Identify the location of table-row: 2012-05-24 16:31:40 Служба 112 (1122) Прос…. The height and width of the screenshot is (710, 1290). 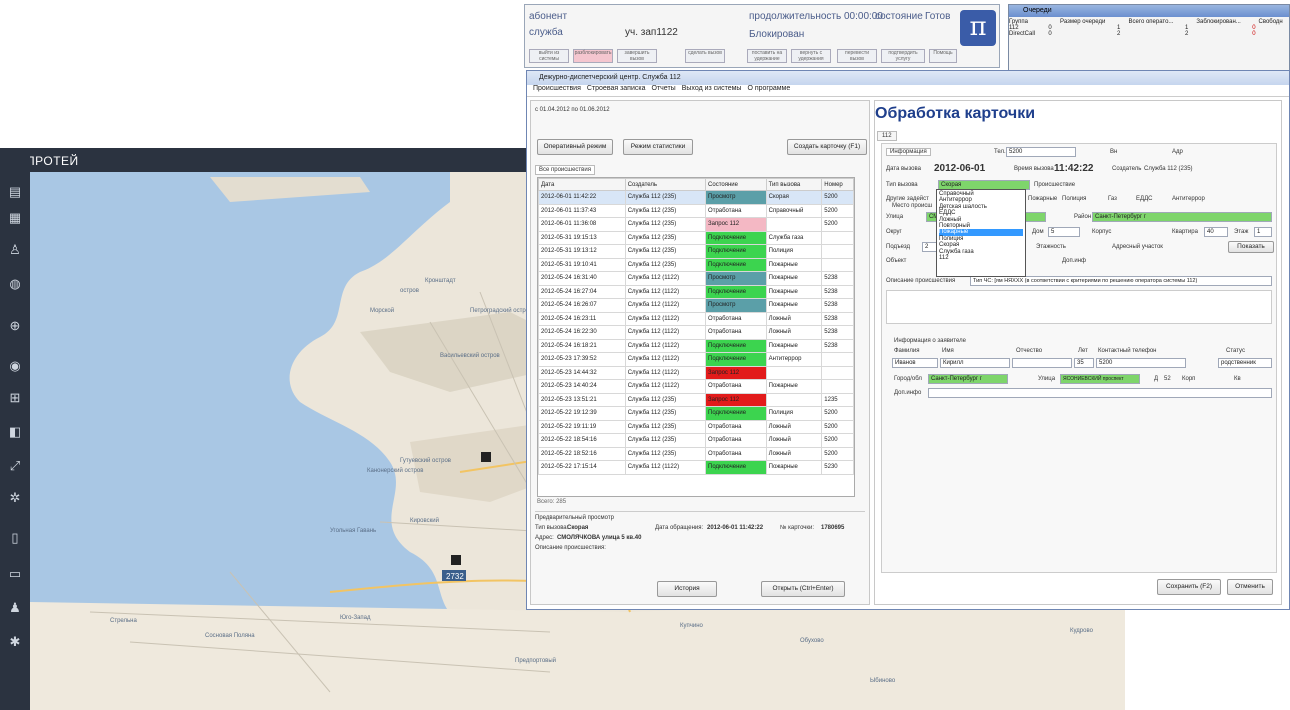
(696, 278).